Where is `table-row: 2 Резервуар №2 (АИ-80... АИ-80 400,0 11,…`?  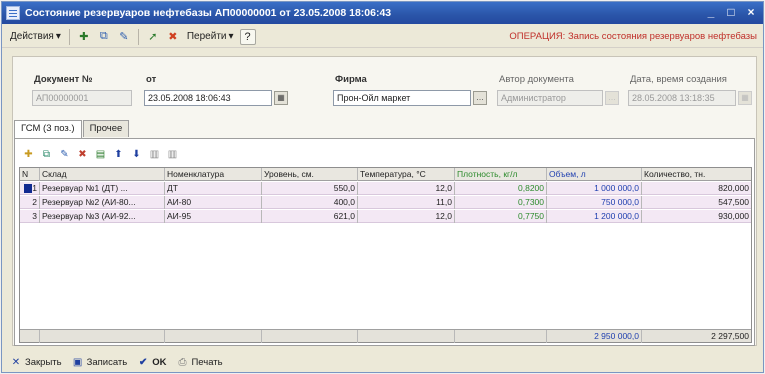 table-row: 2 Резервуар №2 (АИ-80... АИ-80 400,0 11,… is located at coordinates (385, 202).